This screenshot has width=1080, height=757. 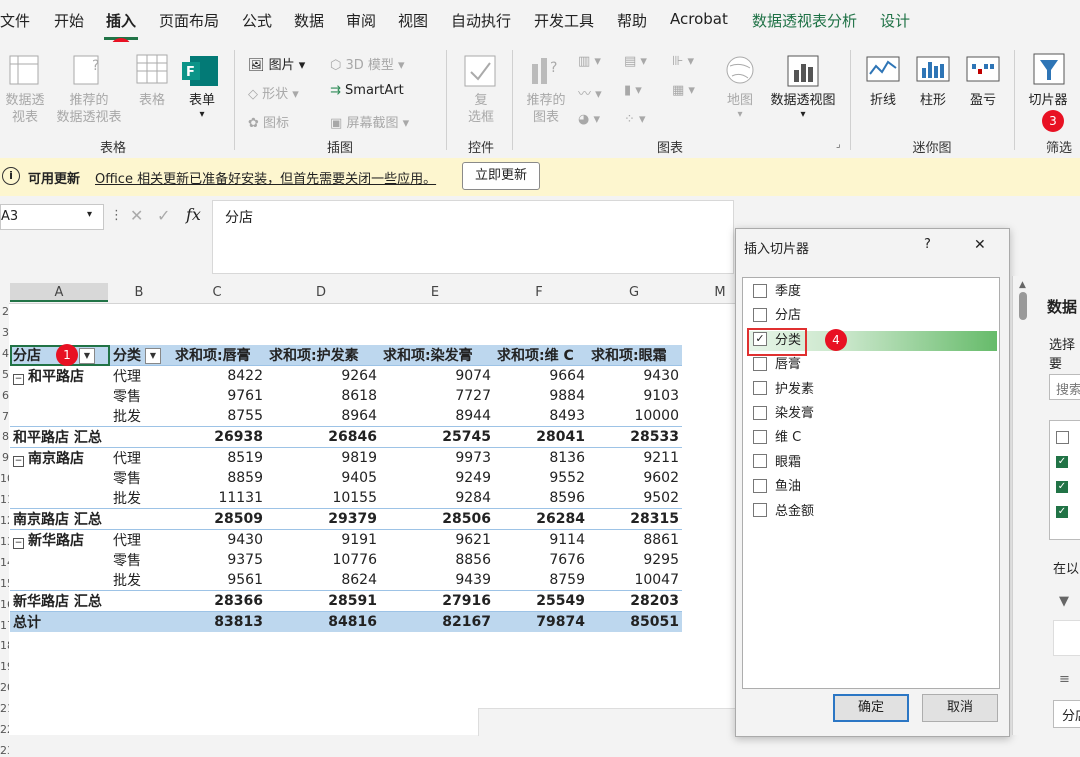 What do you see at coordinates (437, 540) in the screenshot?
I see `pivot-value-cell: 9621` at bounding box center [437, 540].